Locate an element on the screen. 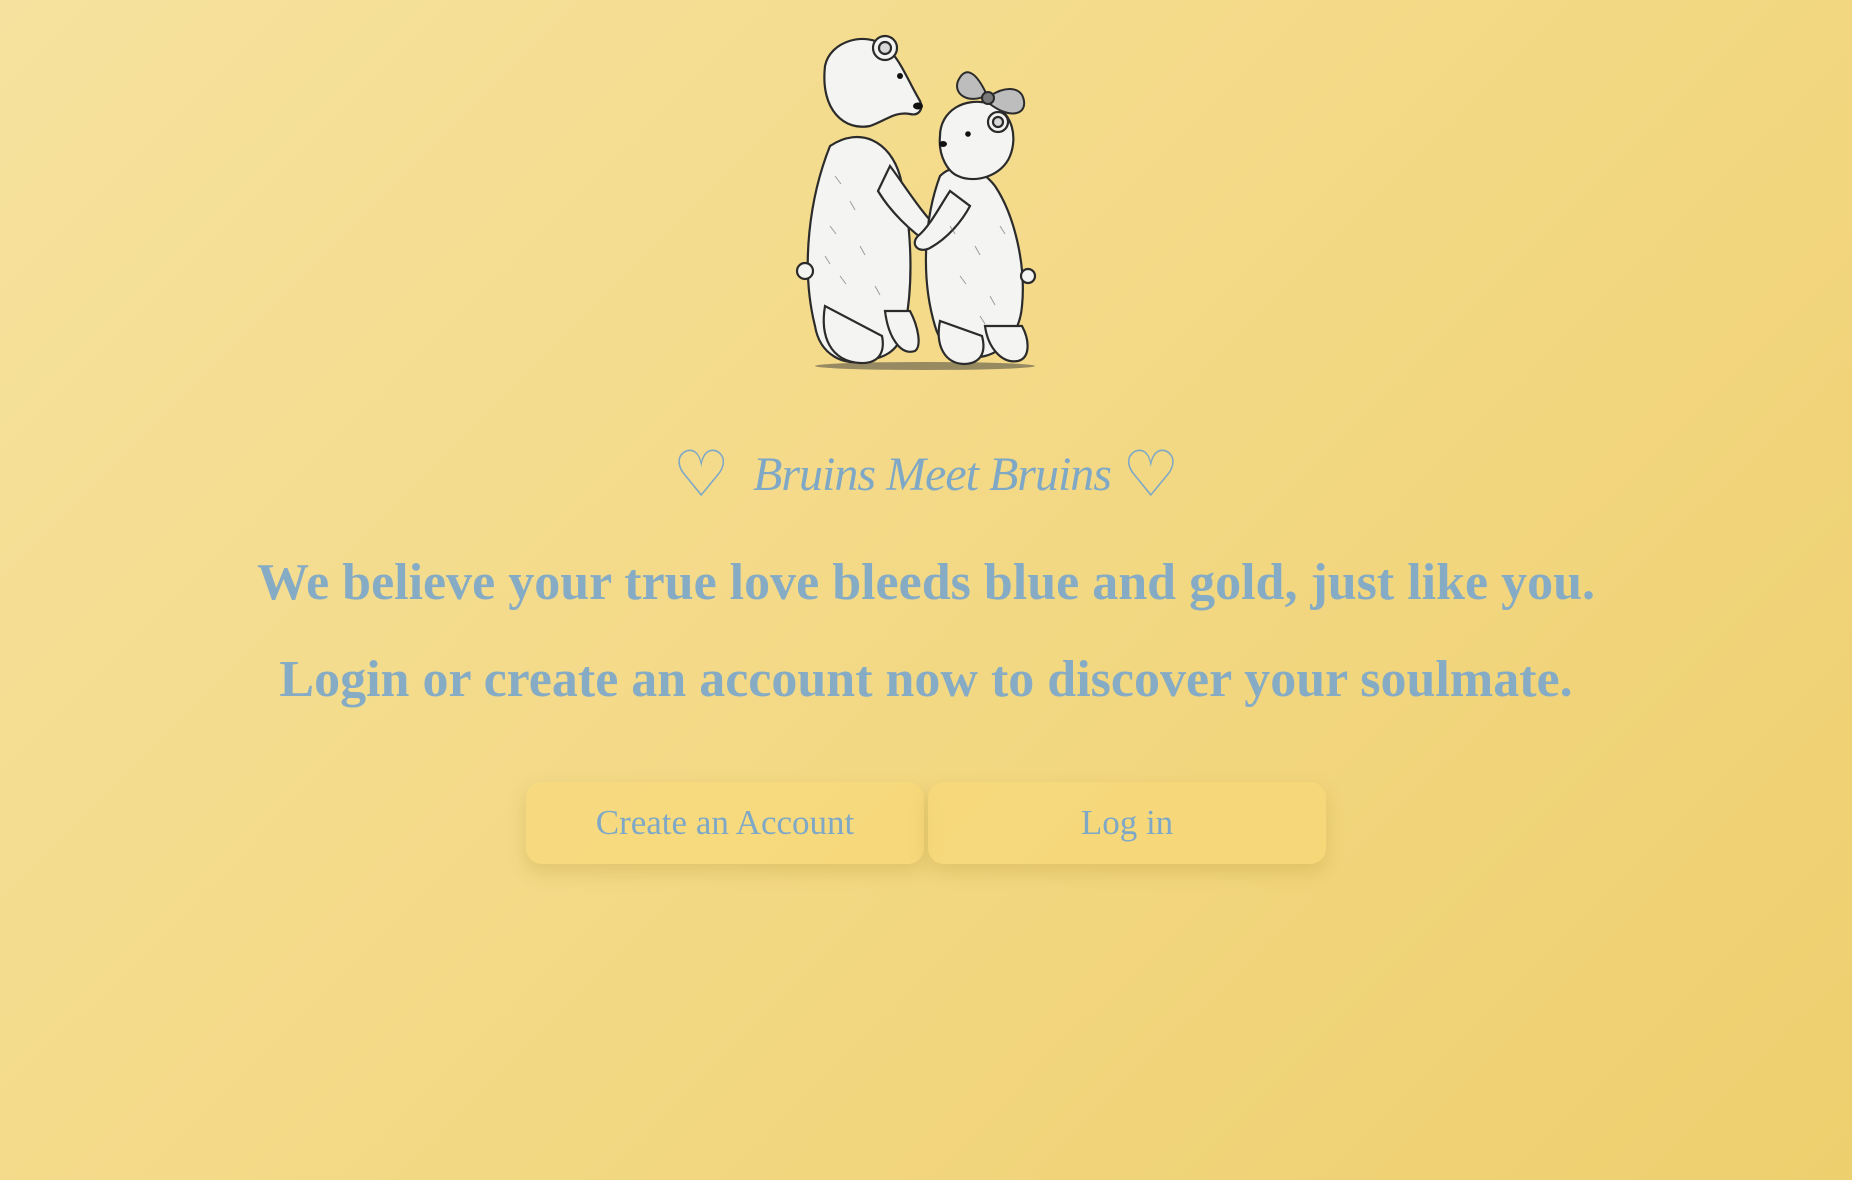  heart-left-icon: ♡ is located at coordinates (701, 475).